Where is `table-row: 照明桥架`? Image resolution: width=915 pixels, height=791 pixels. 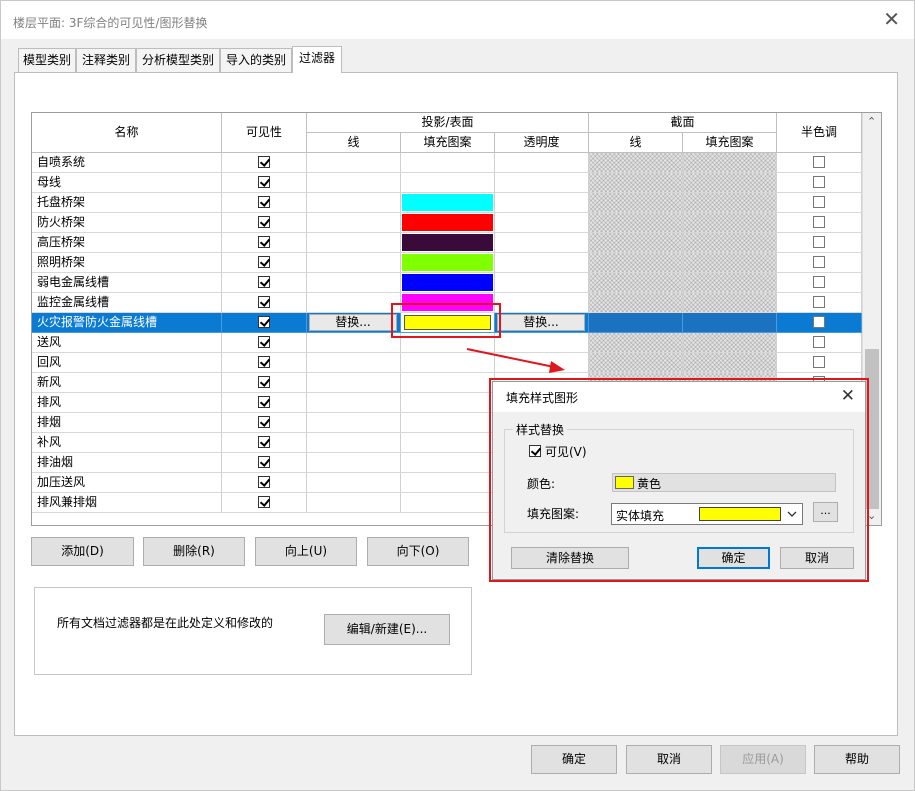 table-row: 照明桥架 is located at coordinates (447, 263).